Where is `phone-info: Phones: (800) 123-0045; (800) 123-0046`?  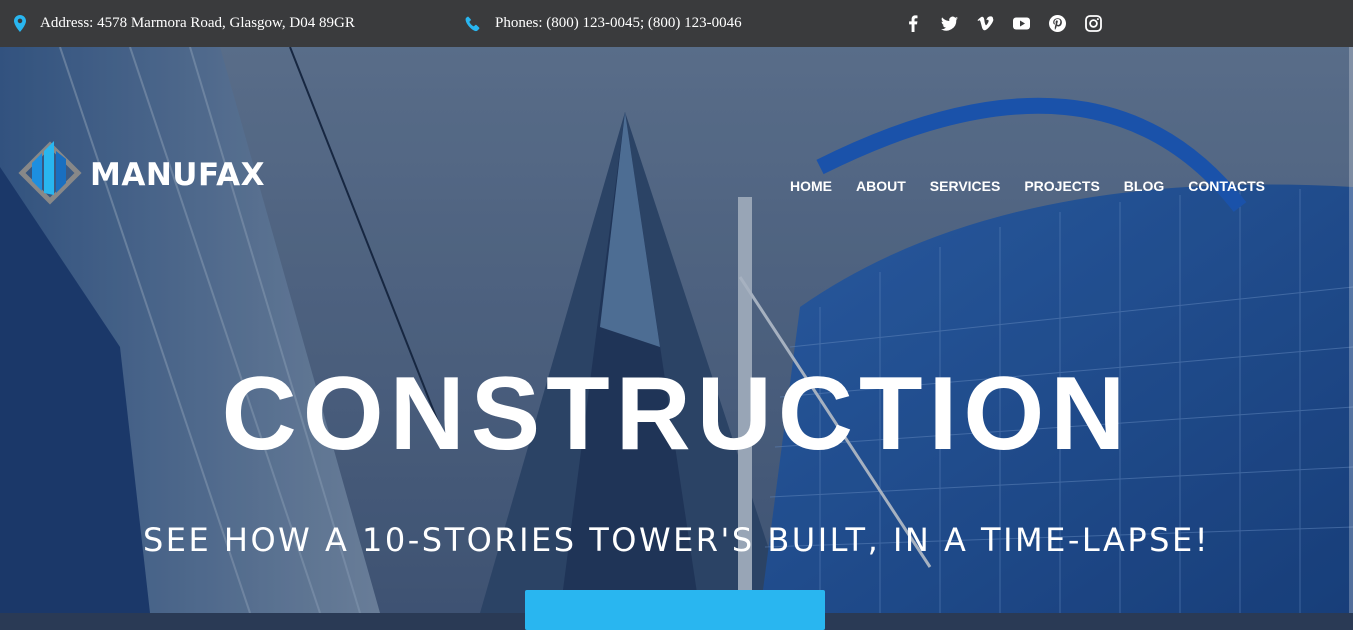 phone-info: Phones: (800) 123-0045; (800) 123-0046 is located at coordinates (603, 23).